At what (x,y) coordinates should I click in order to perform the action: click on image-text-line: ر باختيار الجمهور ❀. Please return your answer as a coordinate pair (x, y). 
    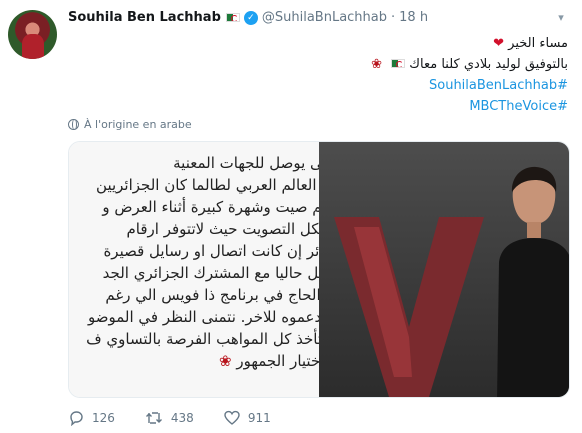
    Looking at the image, I should click on (268, 361).